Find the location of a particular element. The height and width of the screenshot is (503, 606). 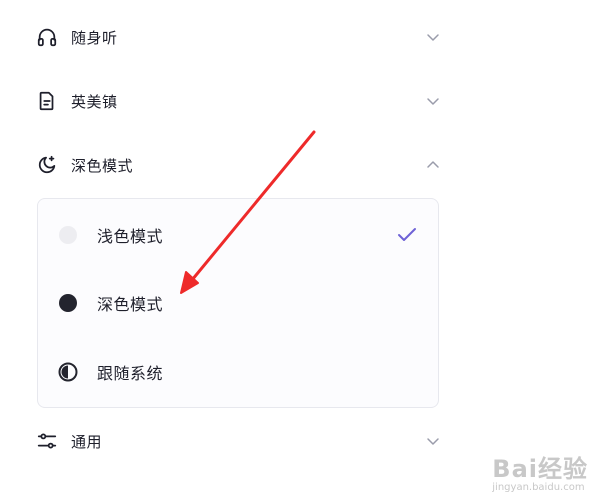

theme-option-light: 浅色模式 is located at coordinates (238, 235).